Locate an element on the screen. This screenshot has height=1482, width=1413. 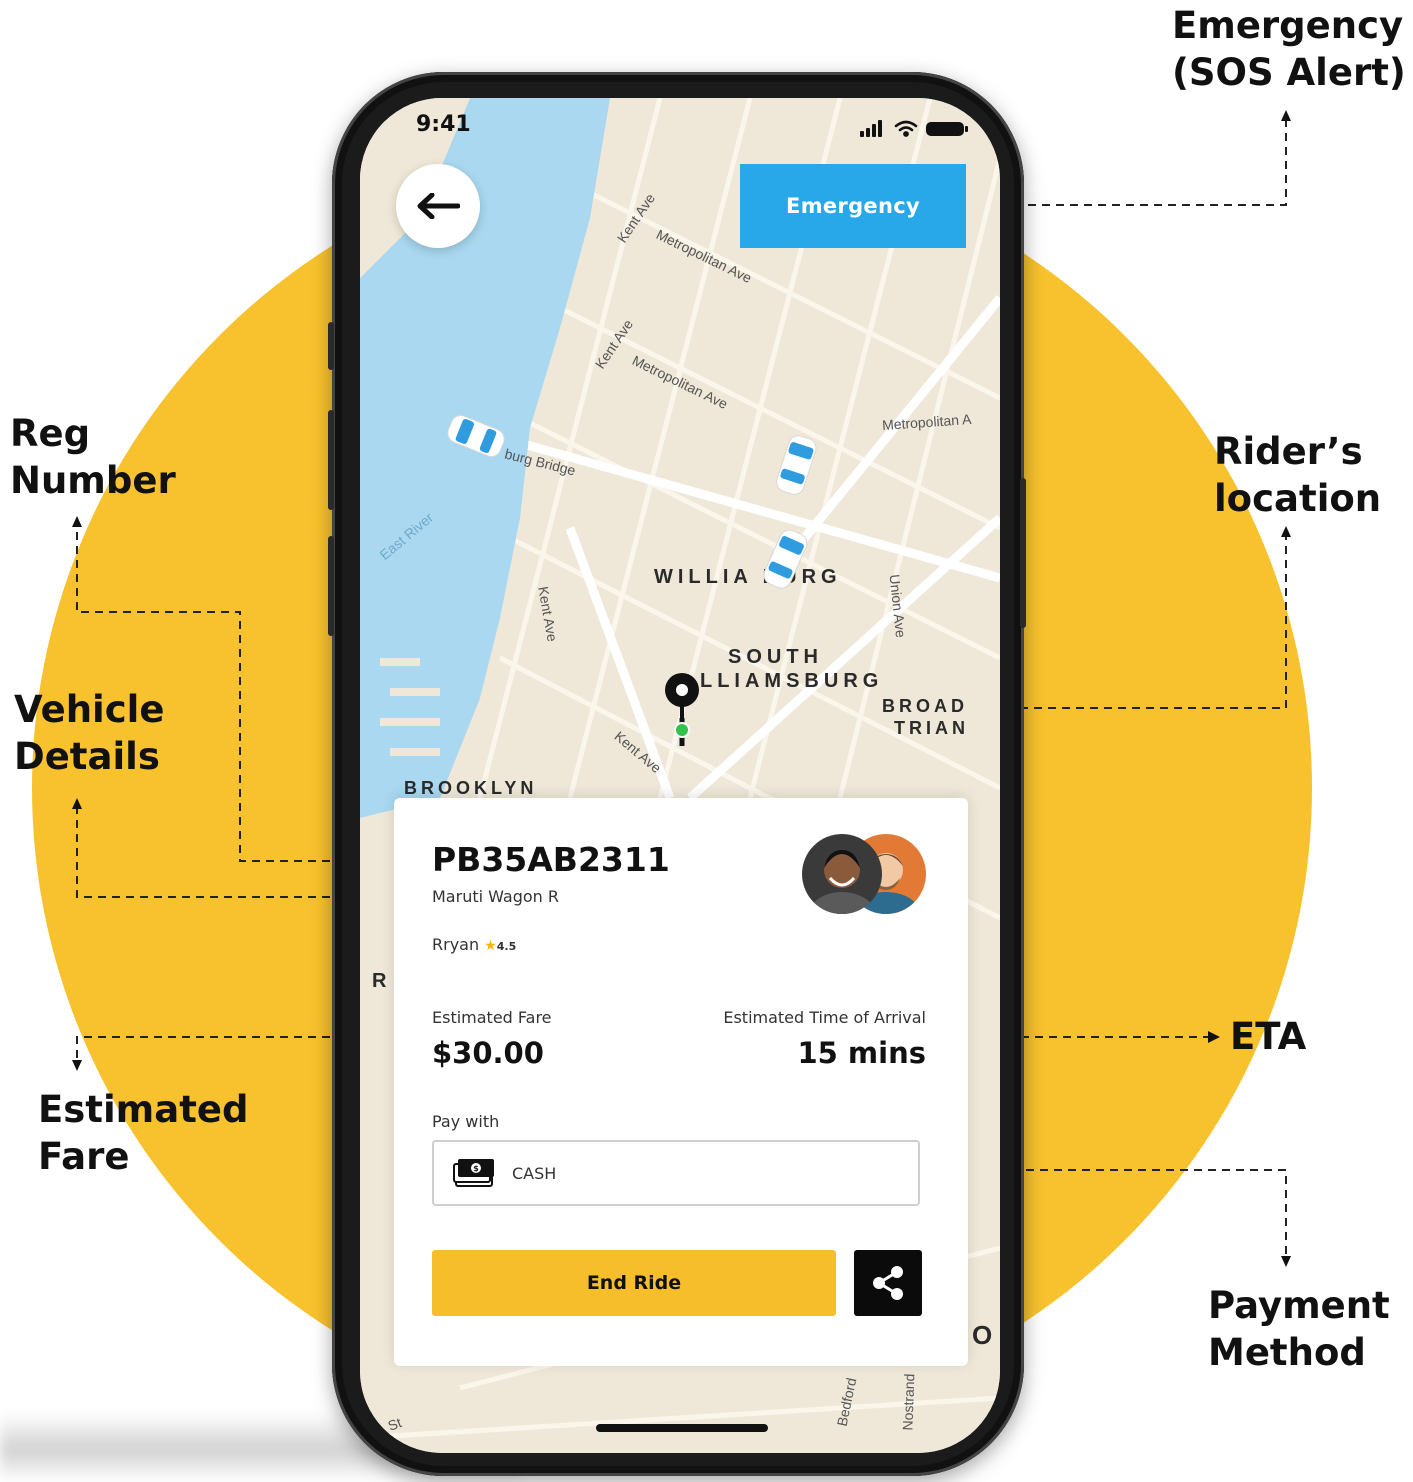
end-ride-button: End Ride is located at coordinates (634, 1283).